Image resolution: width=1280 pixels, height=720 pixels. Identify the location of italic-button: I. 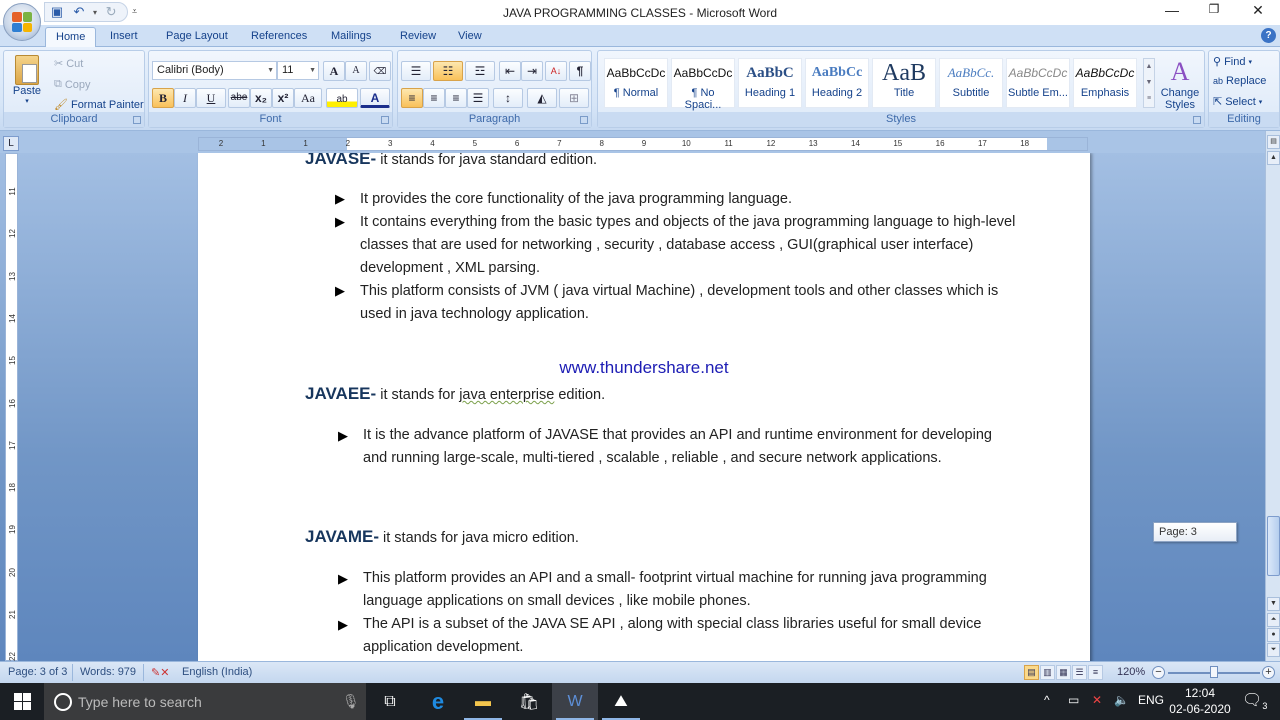
(185, 98).